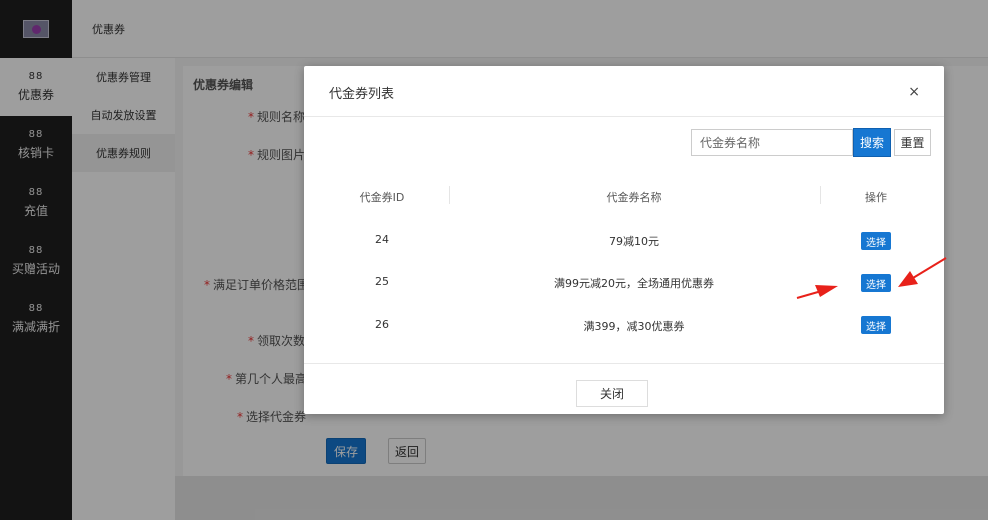 The width and height of the screenshot is (988, 520). I want to click on cell-name: 满99元减20元，全场通用优惠券, so click(634, 283).